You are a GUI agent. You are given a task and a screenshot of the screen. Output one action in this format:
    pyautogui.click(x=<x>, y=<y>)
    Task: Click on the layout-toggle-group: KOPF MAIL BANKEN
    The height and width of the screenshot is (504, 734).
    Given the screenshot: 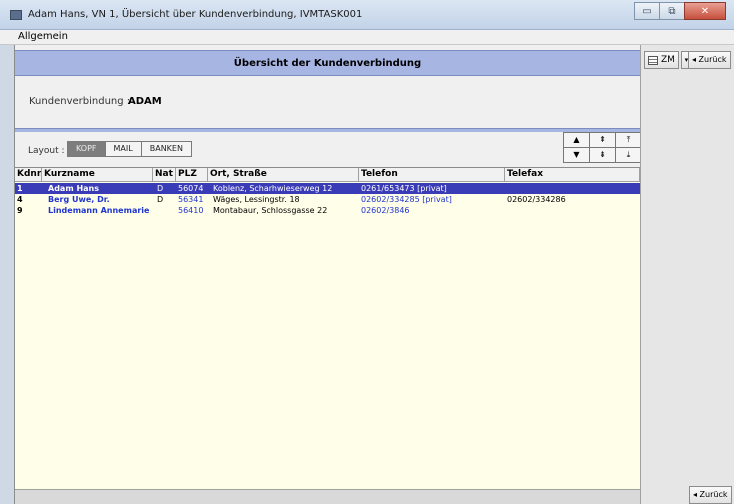 What is the action you would take?
    pyautogui.click(x=129, y=149)
    